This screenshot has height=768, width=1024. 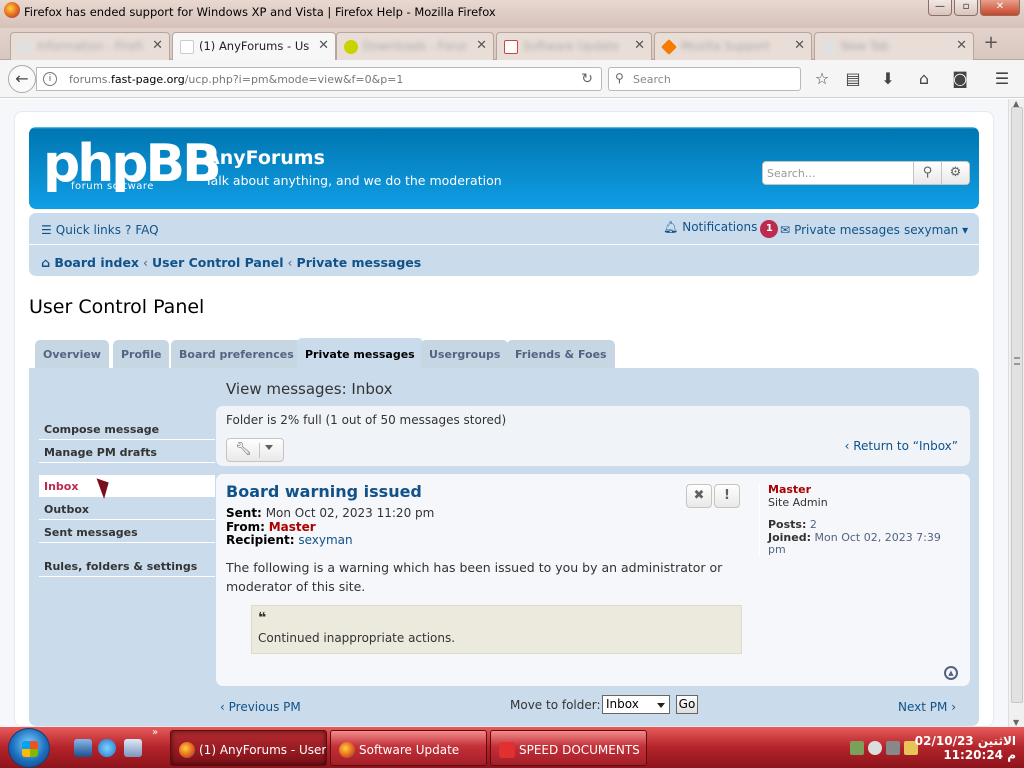 I want to click on internet-explorer-icon, so click(x=107, y=748).